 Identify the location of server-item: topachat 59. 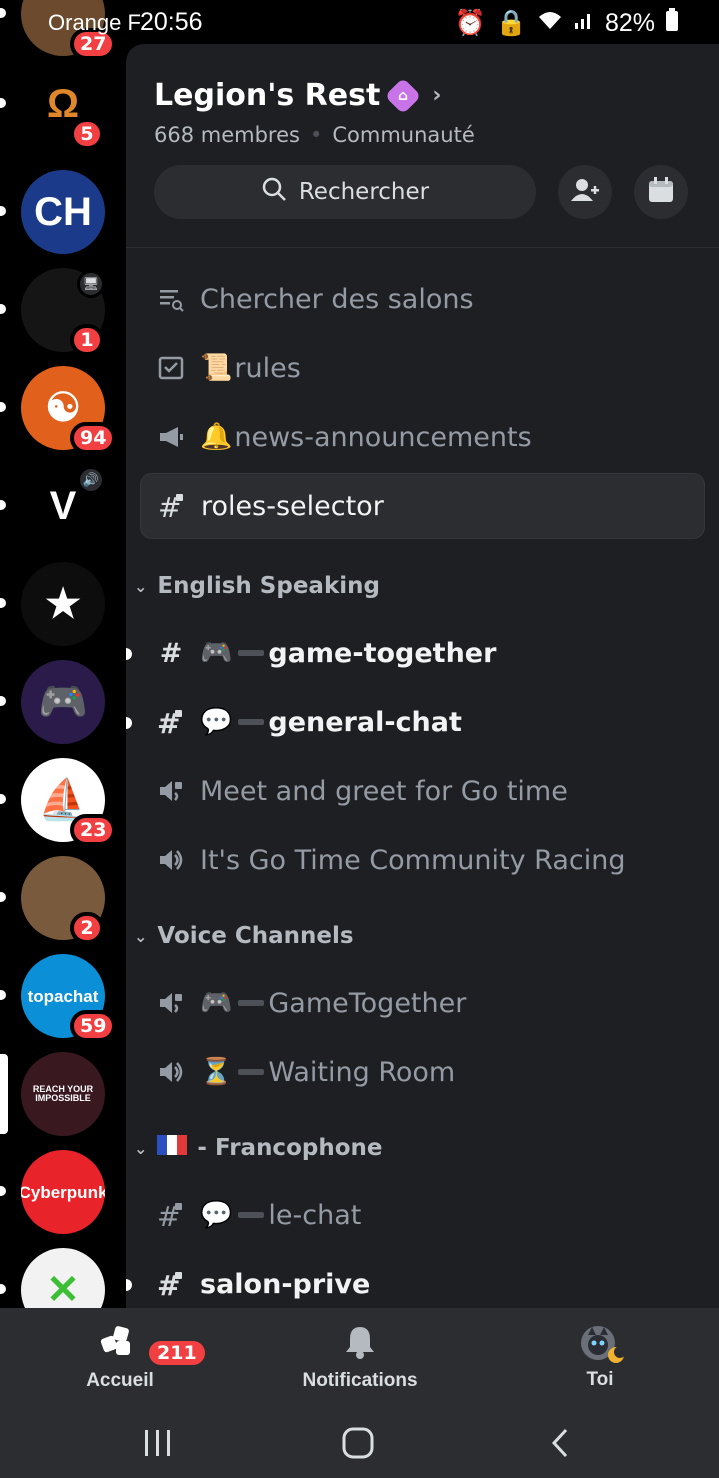
(63, 998).